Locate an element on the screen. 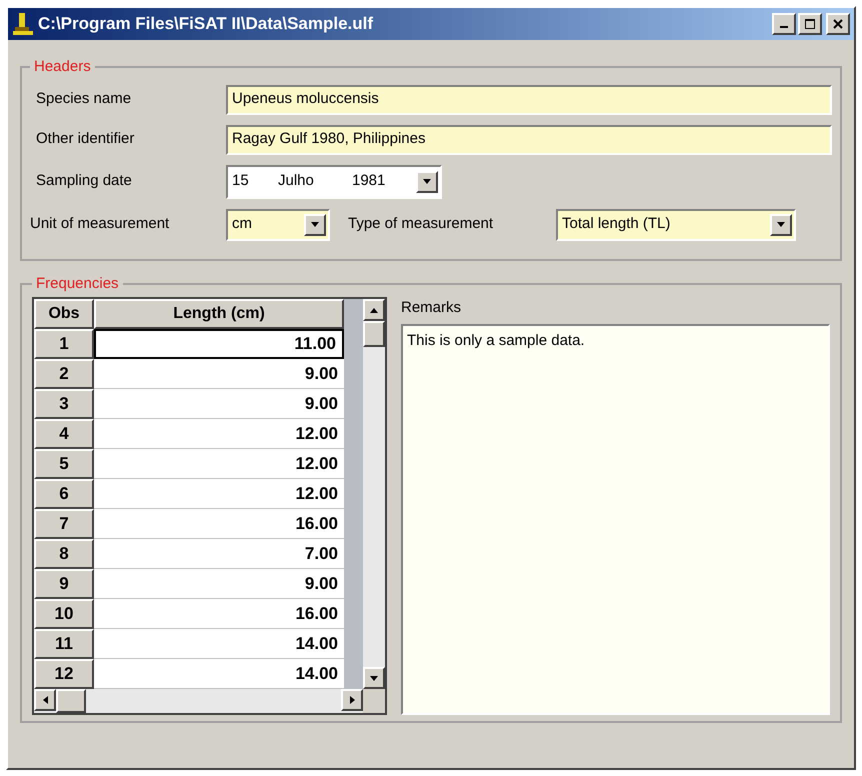 The height and width of the screenshot is (776, 862). close-icon is located at coordinates (838, 24).